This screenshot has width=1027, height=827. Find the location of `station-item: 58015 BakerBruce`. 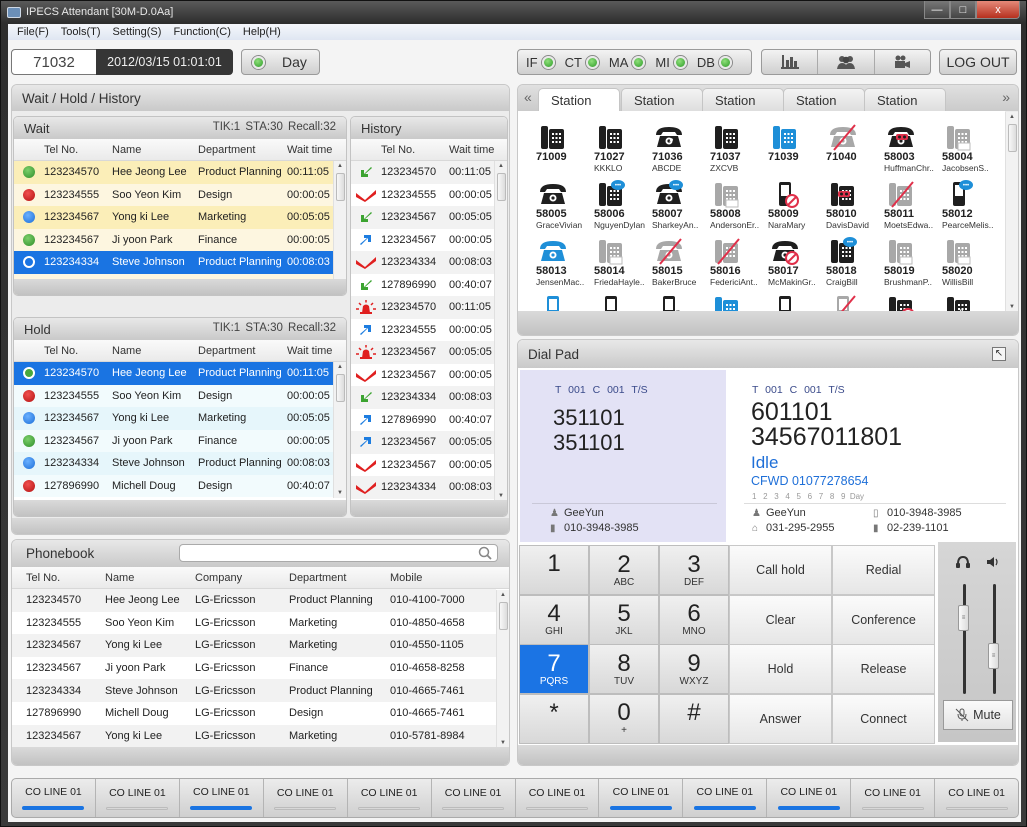

station-item: 58015 BakerBruce is located at coordinates (682, 262).